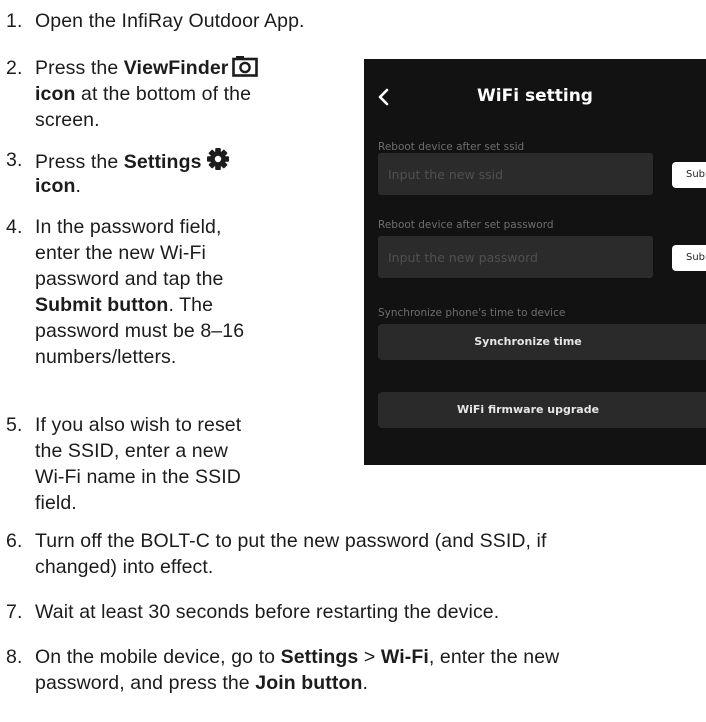 The width and height of the screenshot is (706, 722). Describe the element at coordinates (689, 258) in the screenshot. I see `password-submit-button: Submit` at that location.